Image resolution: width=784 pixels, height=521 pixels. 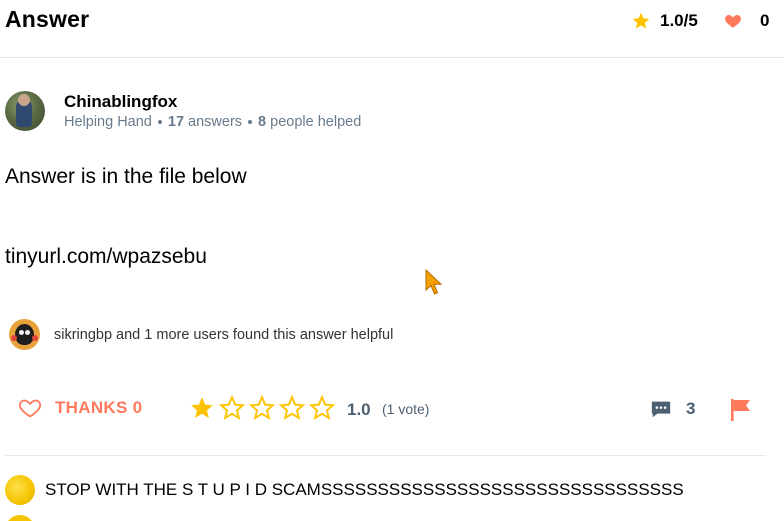 I want to click on page-title: Answer, so click(x=47, y=19).